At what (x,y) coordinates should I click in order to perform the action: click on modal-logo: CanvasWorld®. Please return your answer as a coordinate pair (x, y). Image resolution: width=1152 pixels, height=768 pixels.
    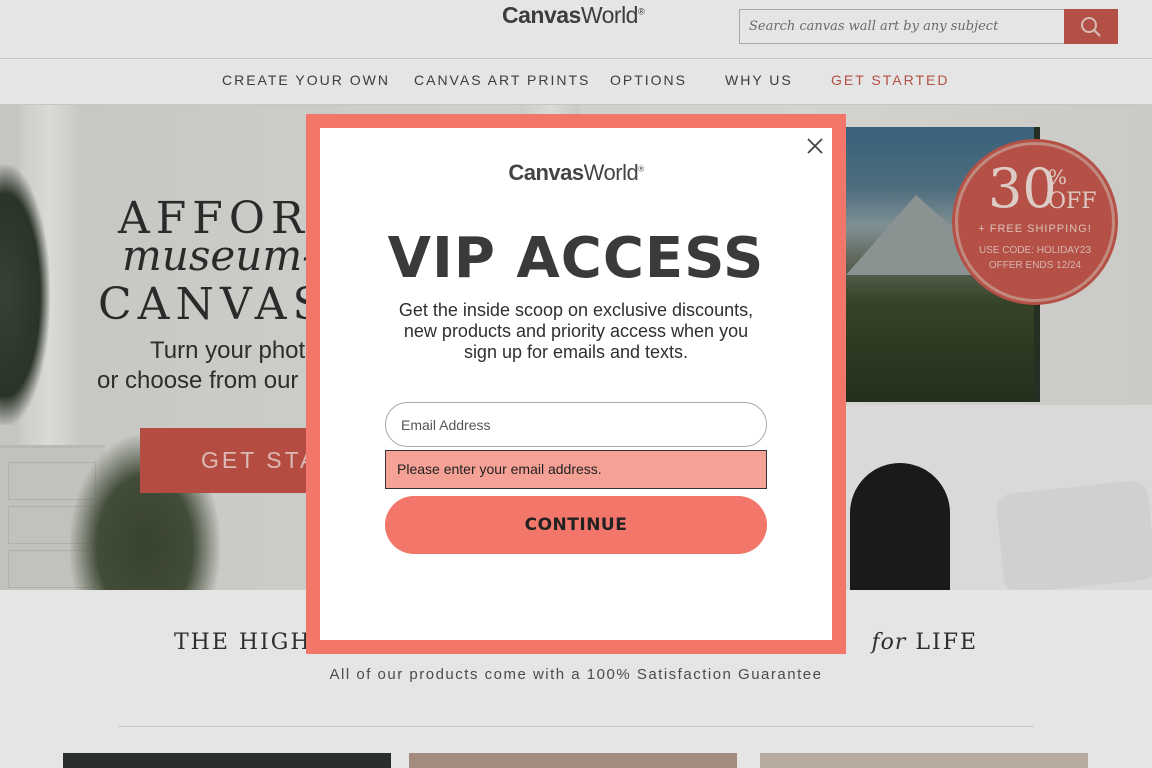
    Looking at the image, I should click on (576, 173).